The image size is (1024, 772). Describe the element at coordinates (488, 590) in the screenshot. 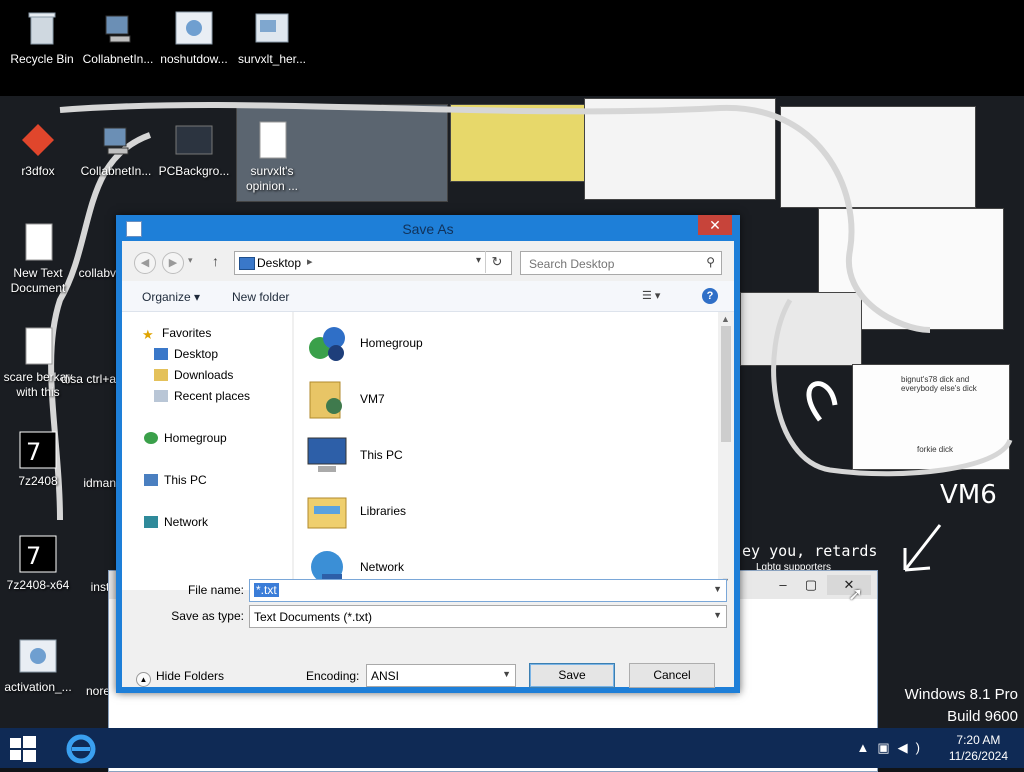

I see `file-name-field: *.txt ▼` at that location.